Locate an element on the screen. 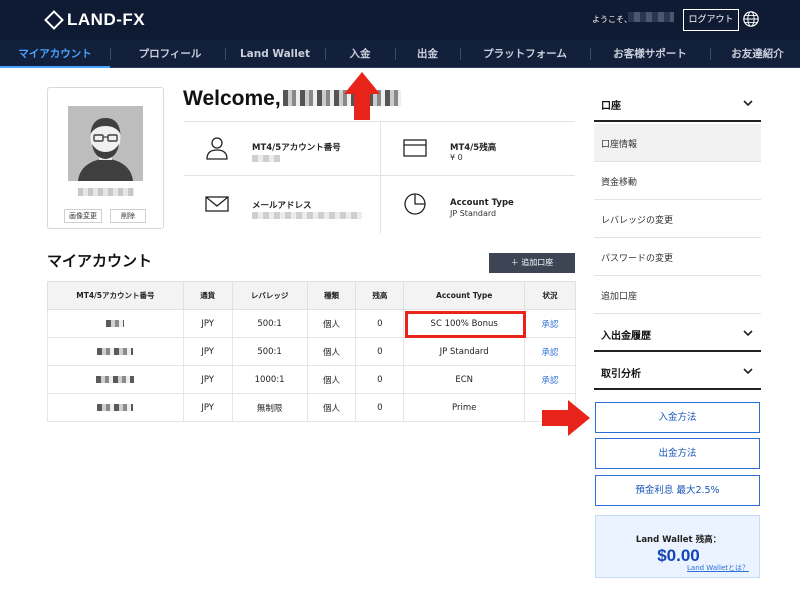  account-number-label: MT4/5アカウント番号 is located at coordinates (296, 148).